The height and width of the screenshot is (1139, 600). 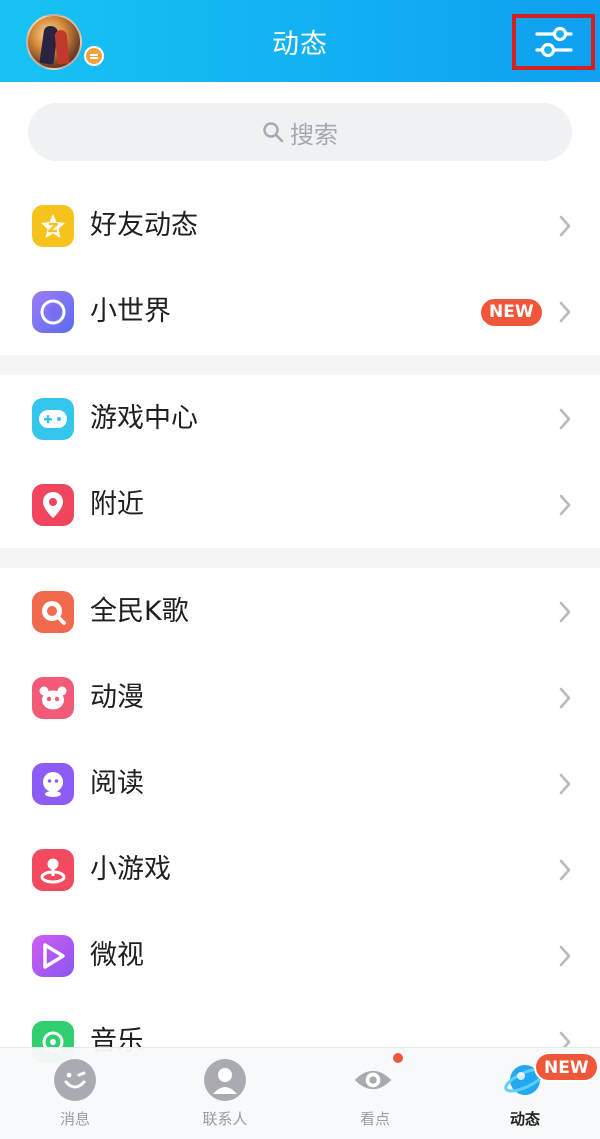 I want to click on list-item-reading: 阅读, so click(x=300, y=784).